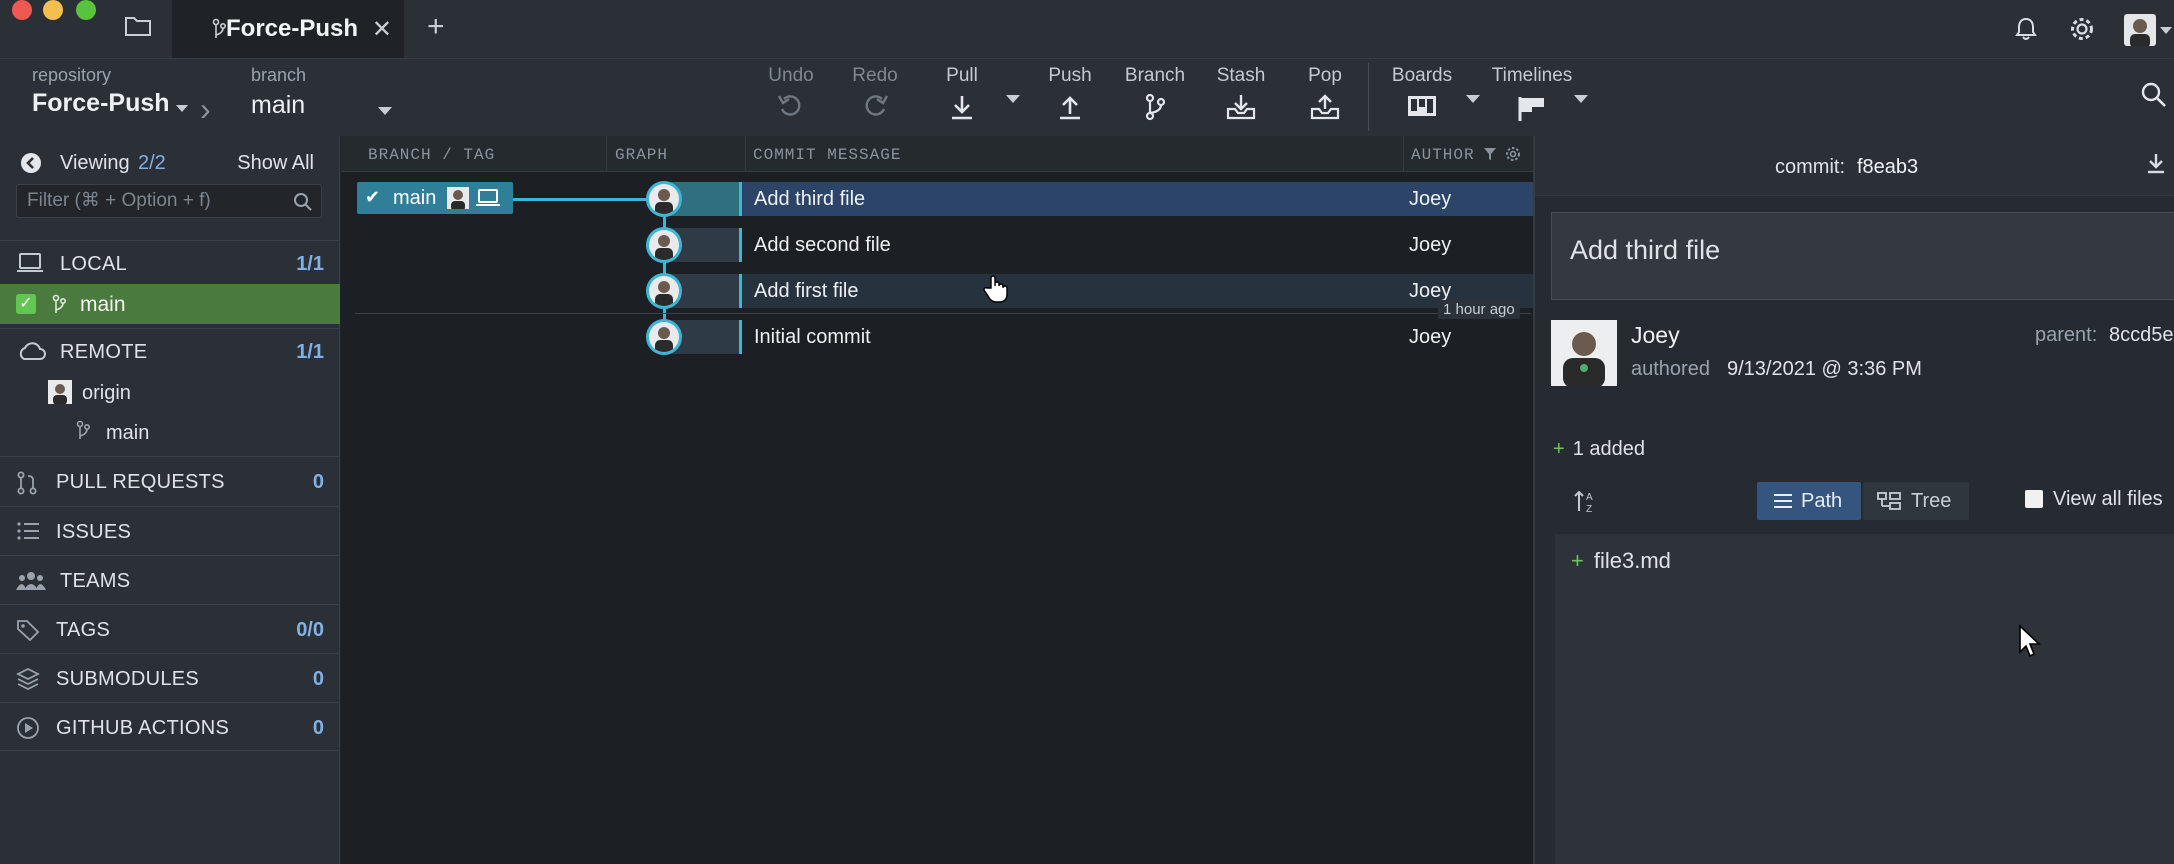 The height and width of the screenshot is (864, 2174). I want to click on sort-icon: AZ, so click(1586, 503).